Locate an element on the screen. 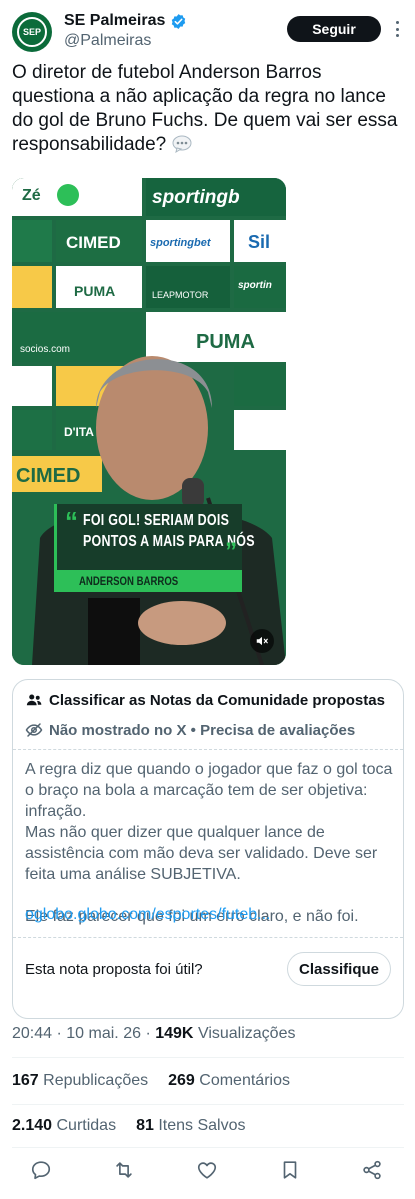  like-icon is located at coordinates (207, 1170).